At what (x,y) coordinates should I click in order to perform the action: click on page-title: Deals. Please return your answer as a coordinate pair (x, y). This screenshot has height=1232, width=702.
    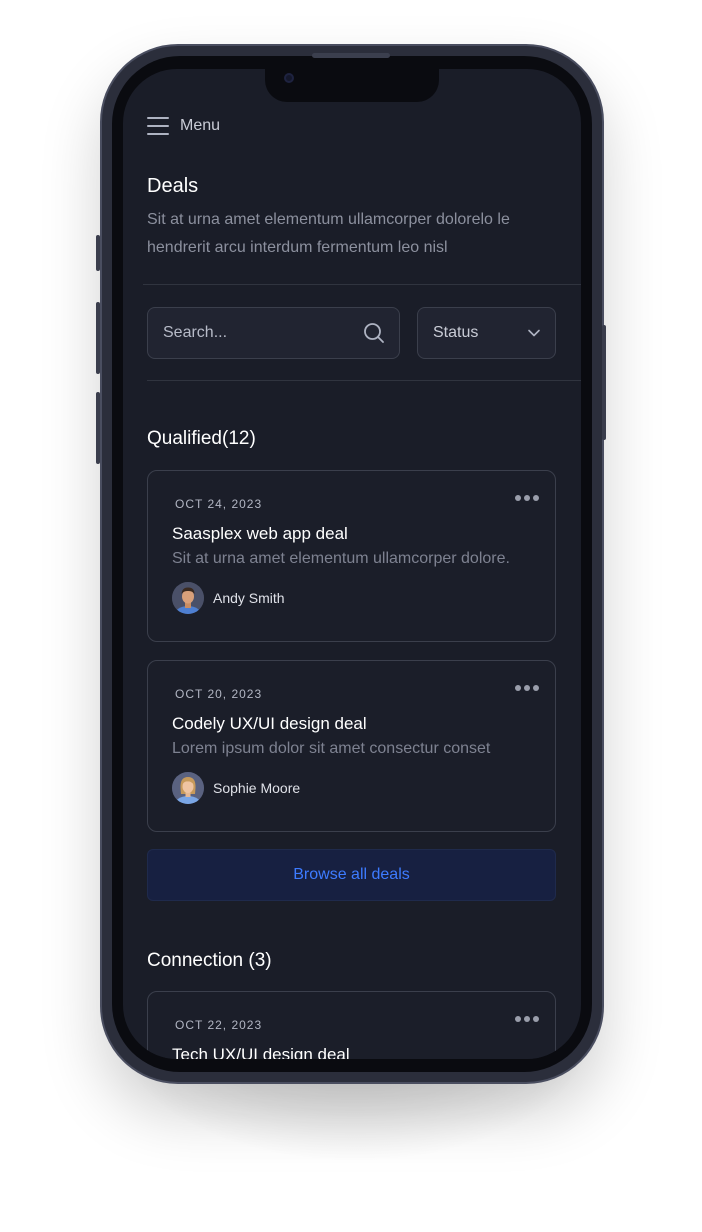
    Looking at the image, I should click on (173, 186).